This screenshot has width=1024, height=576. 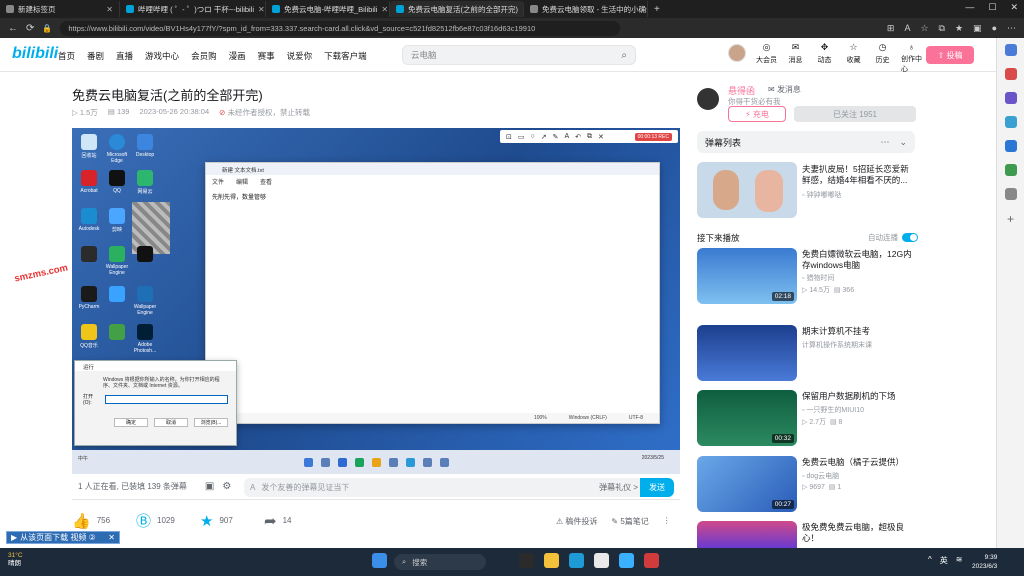 What do you see at coordinates (1010, 50) in the screenshot?
I see `search-icon` at bounding box center [1010, 50].